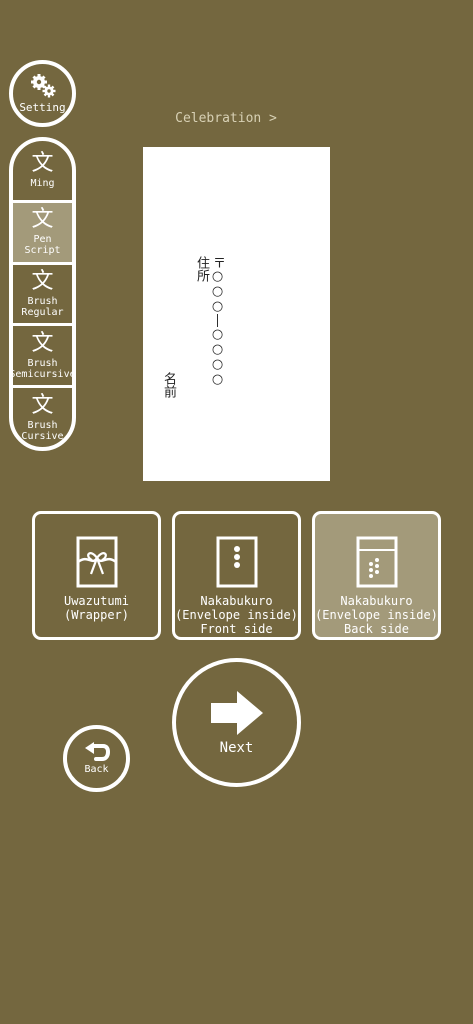 Image resolution: width=473 pixels, height=1024 pixels. Describe the element at coordinates (42, 183) in the screenshot. I see `font-label: Ming` at that location.